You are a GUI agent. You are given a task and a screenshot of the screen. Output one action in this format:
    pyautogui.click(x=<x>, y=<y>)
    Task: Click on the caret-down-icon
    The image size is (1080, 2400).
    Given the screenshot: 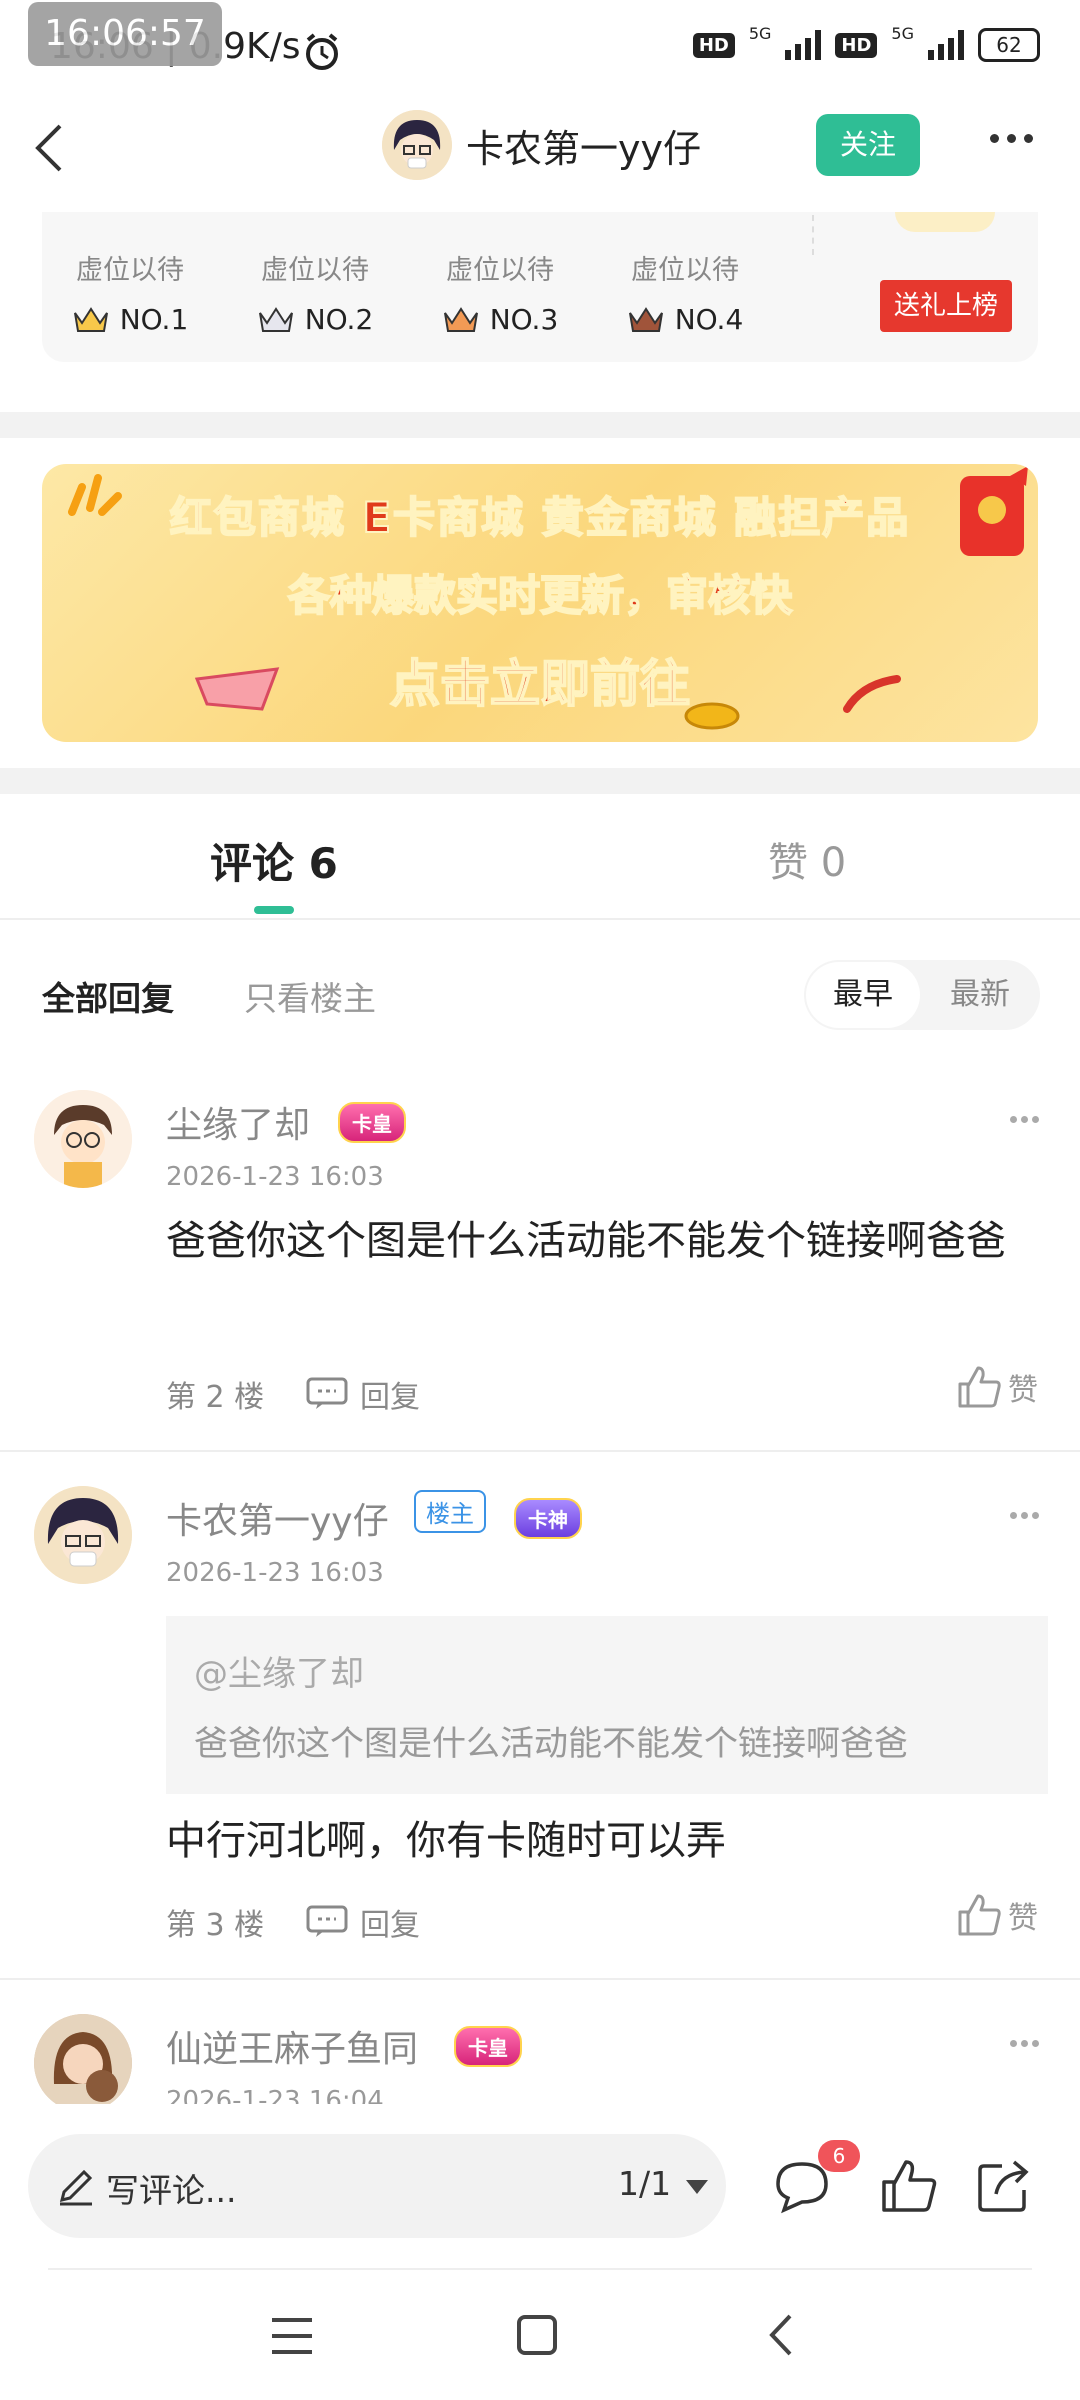 What is the action you would take?
    pyautogui.click(x=697, y=2187)
    